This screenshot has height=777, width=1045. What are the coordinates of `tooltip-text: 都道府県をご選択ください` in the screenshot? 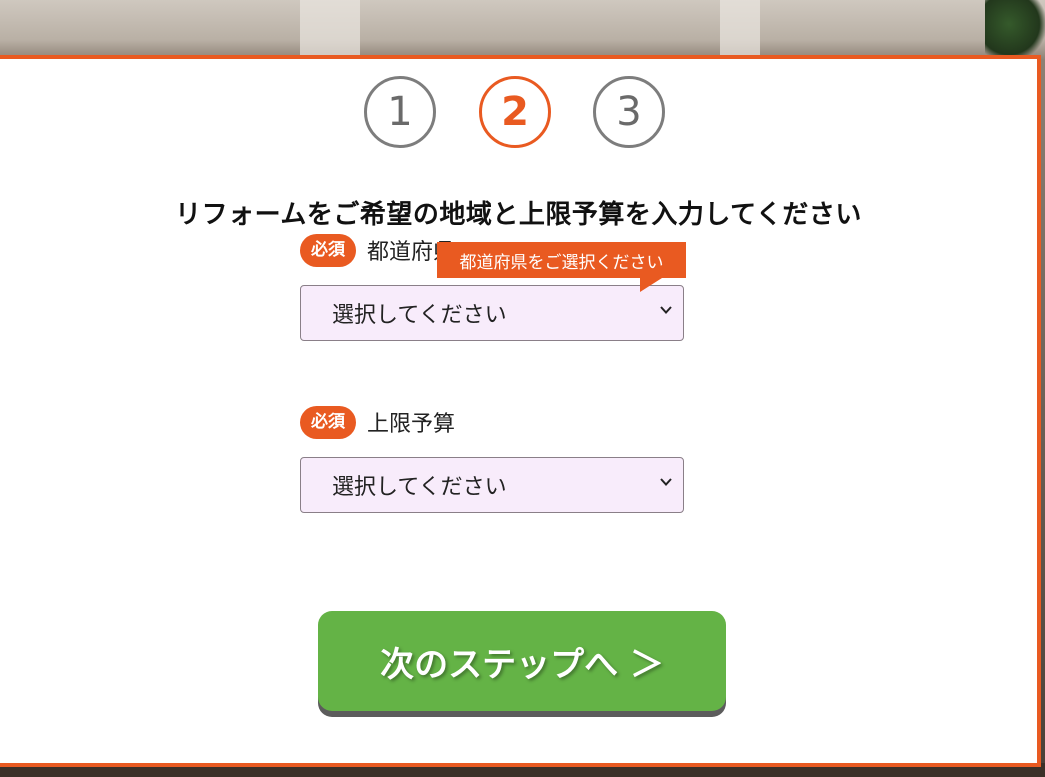 It's located at (561, 262).